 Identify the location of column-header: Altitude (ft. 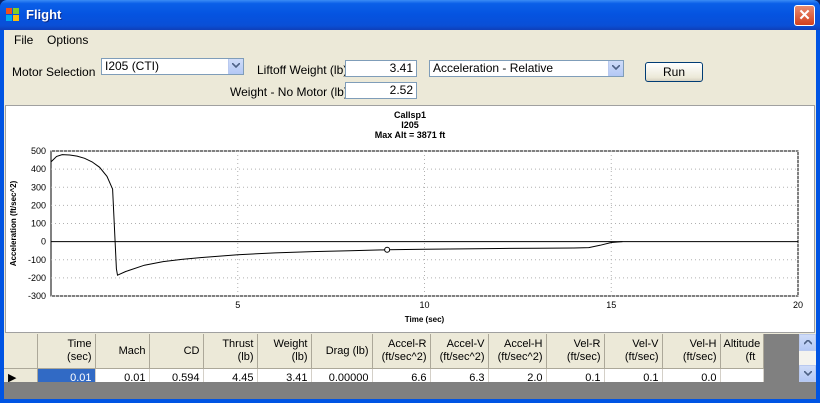
(742, 351).